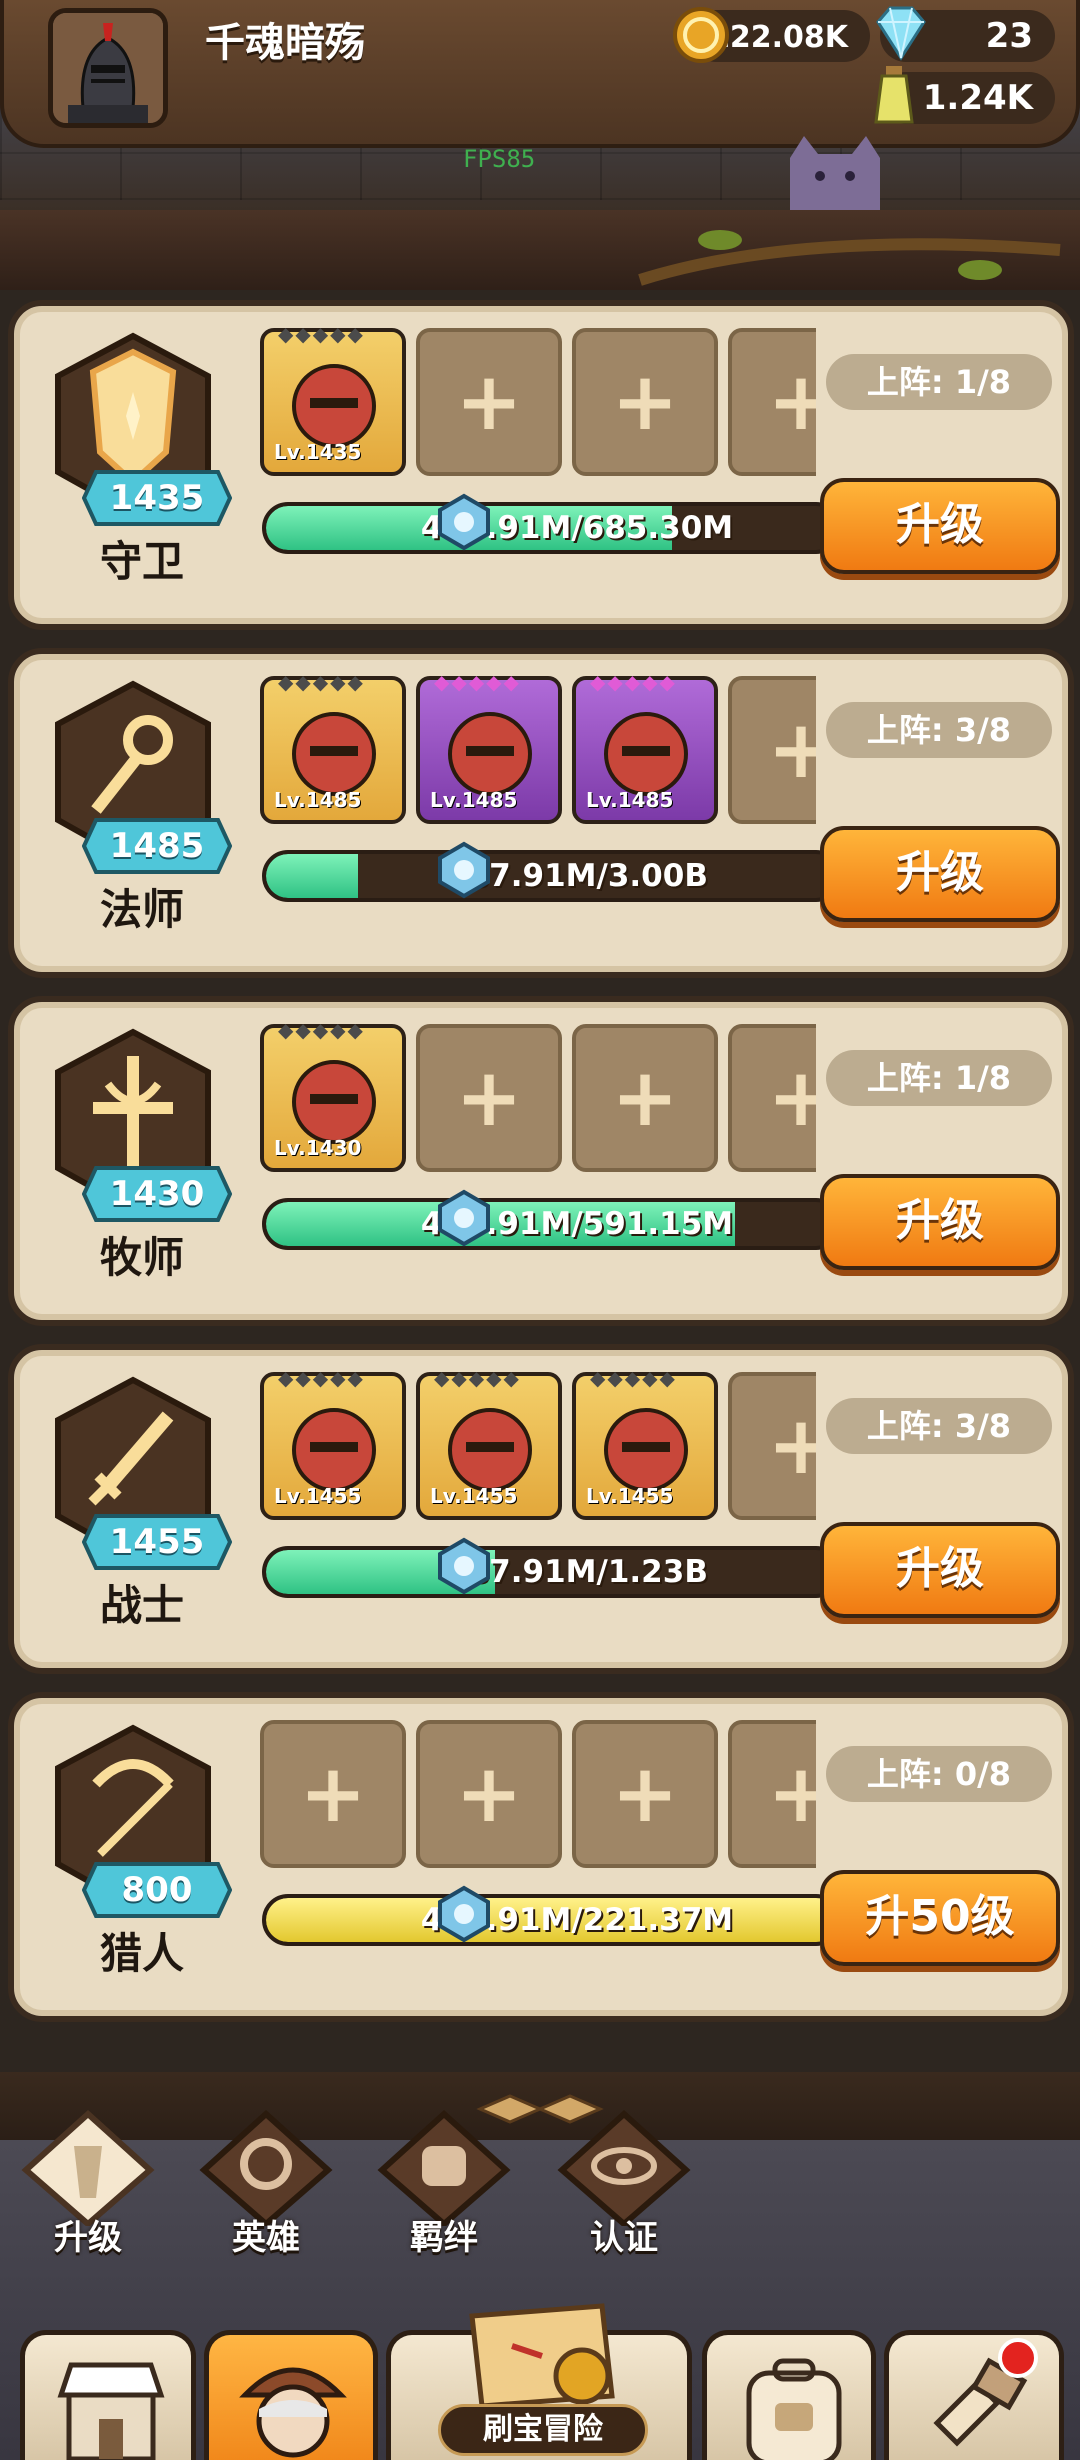 The width and height of the screenshot is (1080, 2460). I want to click on hero-slot: ◆◆◆◆◆ Lv.1435, so click(333, 402).